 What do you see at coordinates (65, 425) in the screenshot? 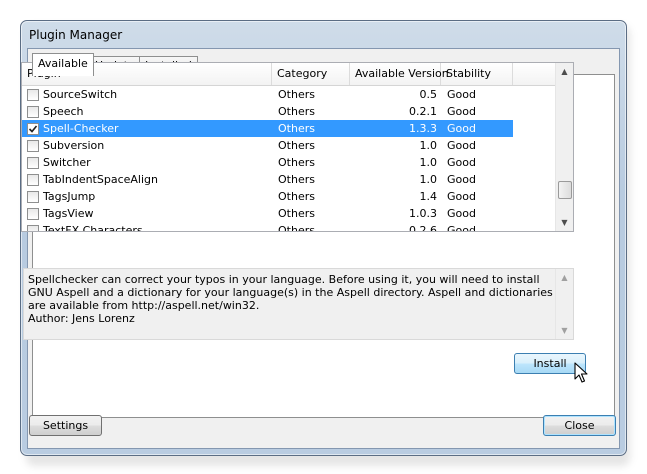
I see `settings-button: Settings` at bounding box center [65, 425].